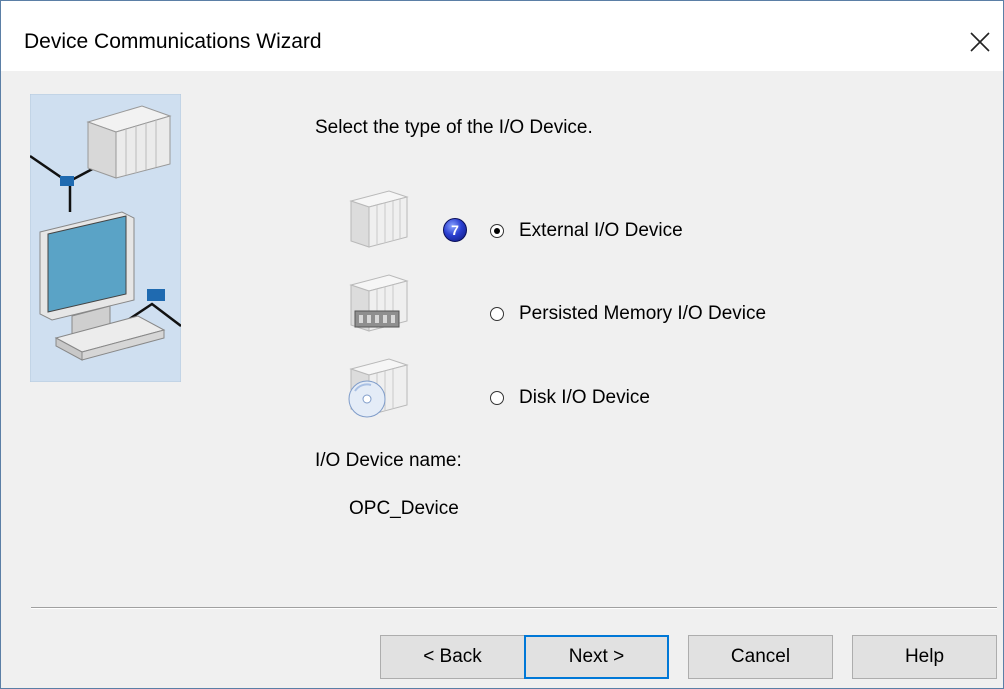 The width and height of the screenshot is (1004, 689). What do you see at coordinates (379, 303) in the screenshot?
I see `memory-io-icon` at bounding box center [379, 303].